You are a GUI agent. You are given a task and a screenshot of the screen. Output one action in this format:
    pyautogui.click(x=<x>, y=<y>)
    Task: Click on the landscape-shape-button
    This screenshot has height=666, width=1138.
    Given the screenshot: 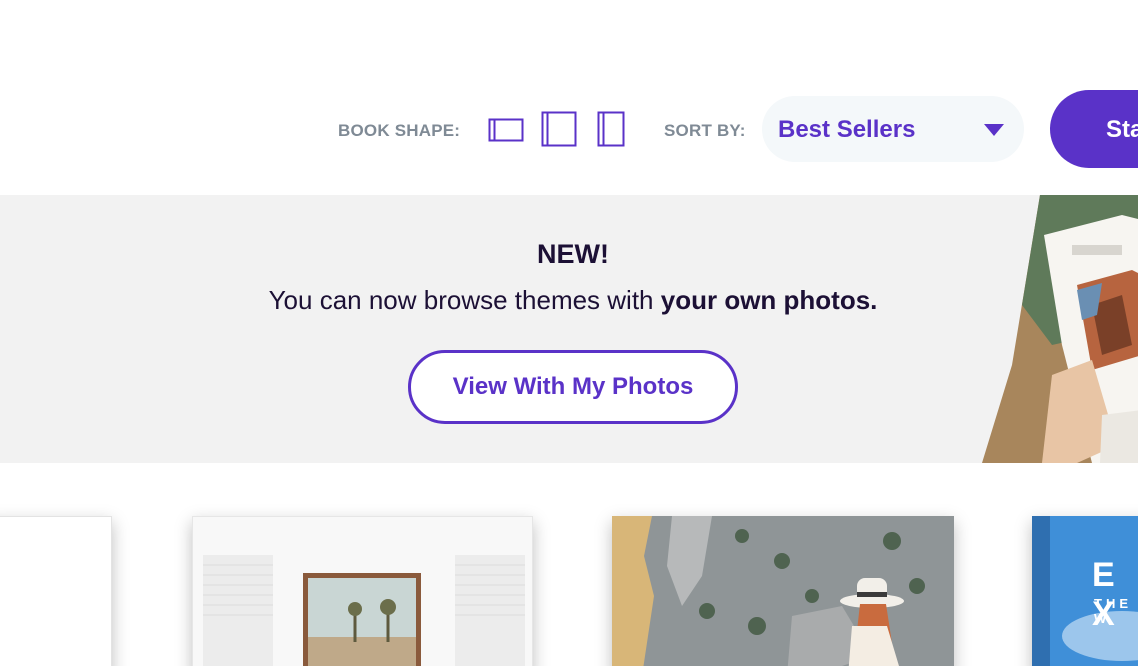 What is the action you would take?
    pyautogui.click(x=506, y=130)
    